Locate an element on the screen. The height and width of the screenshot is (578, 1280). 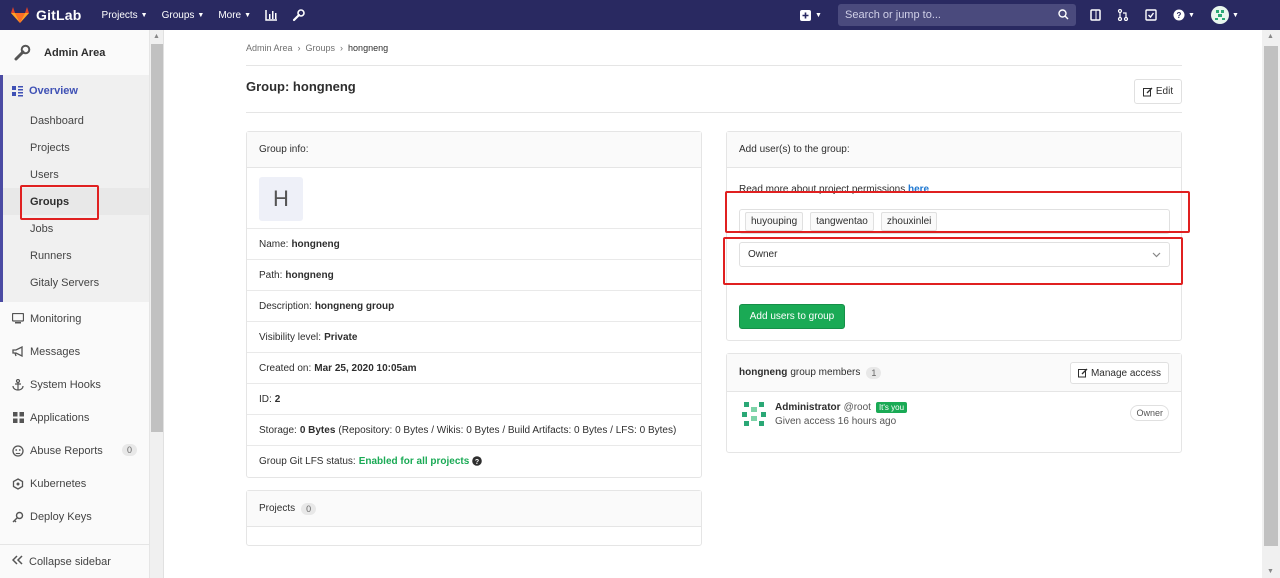
search-box is located at coordinates (957, 15).